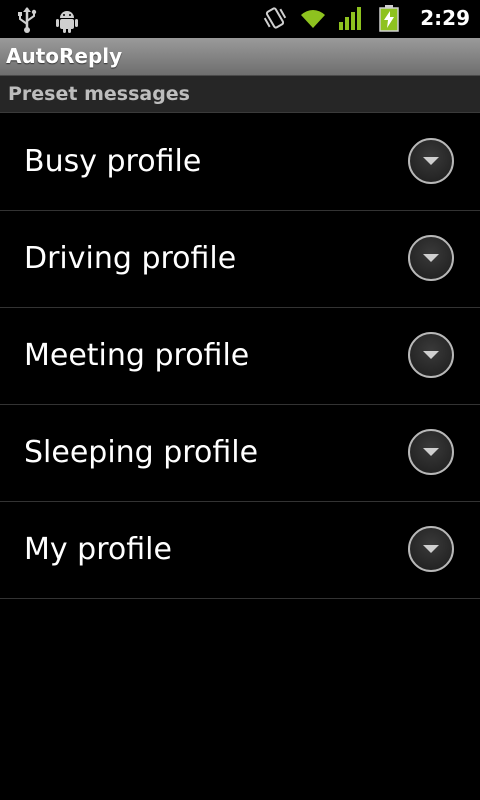 Image resolution: width=480 pixels, height=800 pixels. Describe the element at coordinates (27, 20) in the screenshot. I see `usb-icon` at that location.